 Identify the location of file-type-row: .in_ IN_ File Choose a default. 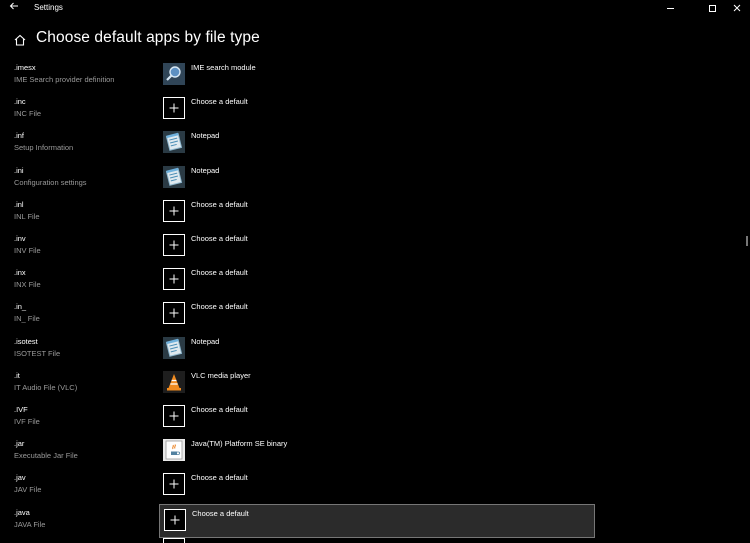
(370, 316).